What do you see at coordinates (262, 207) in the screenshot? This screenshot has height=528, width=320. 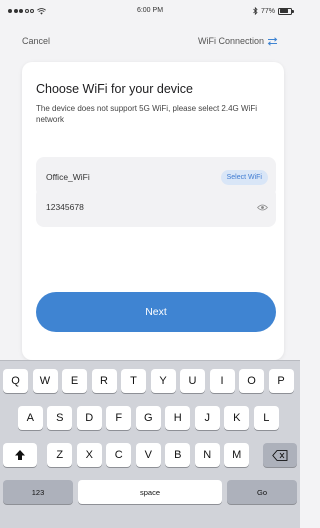 I see `eye-icon` at bounding box center [262, 207].